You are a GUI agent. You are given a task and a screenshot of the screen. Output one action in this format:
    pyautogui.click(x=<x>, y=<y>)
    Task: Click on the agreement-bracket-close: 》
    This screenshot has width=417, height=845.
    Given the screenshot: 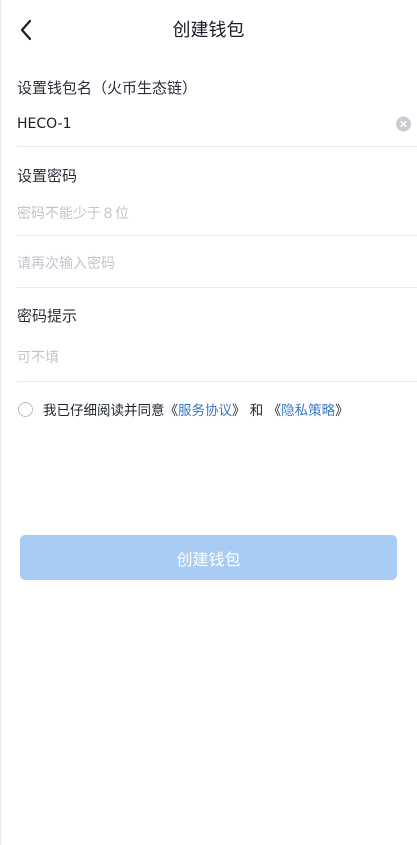 What is the action you would take?
    pyautogui.click(x=239, y=411)
    